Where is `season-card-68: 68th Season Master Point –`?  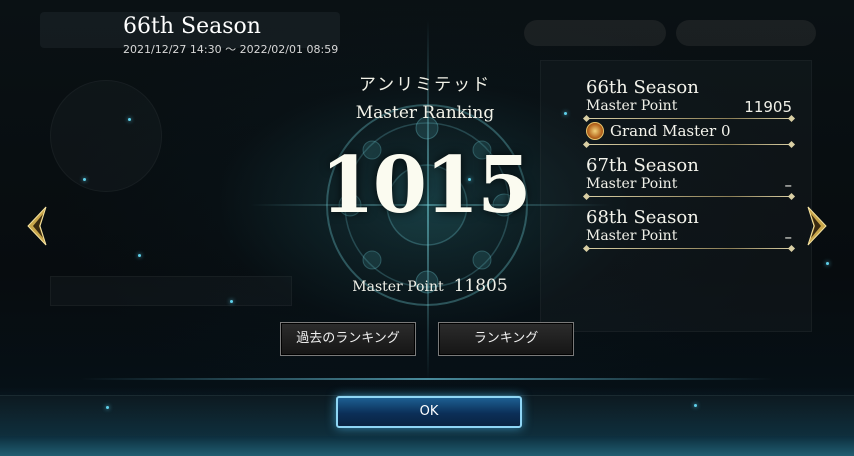 season-card-68: 68th Season Master Point – is located at coordinates (689, 228).